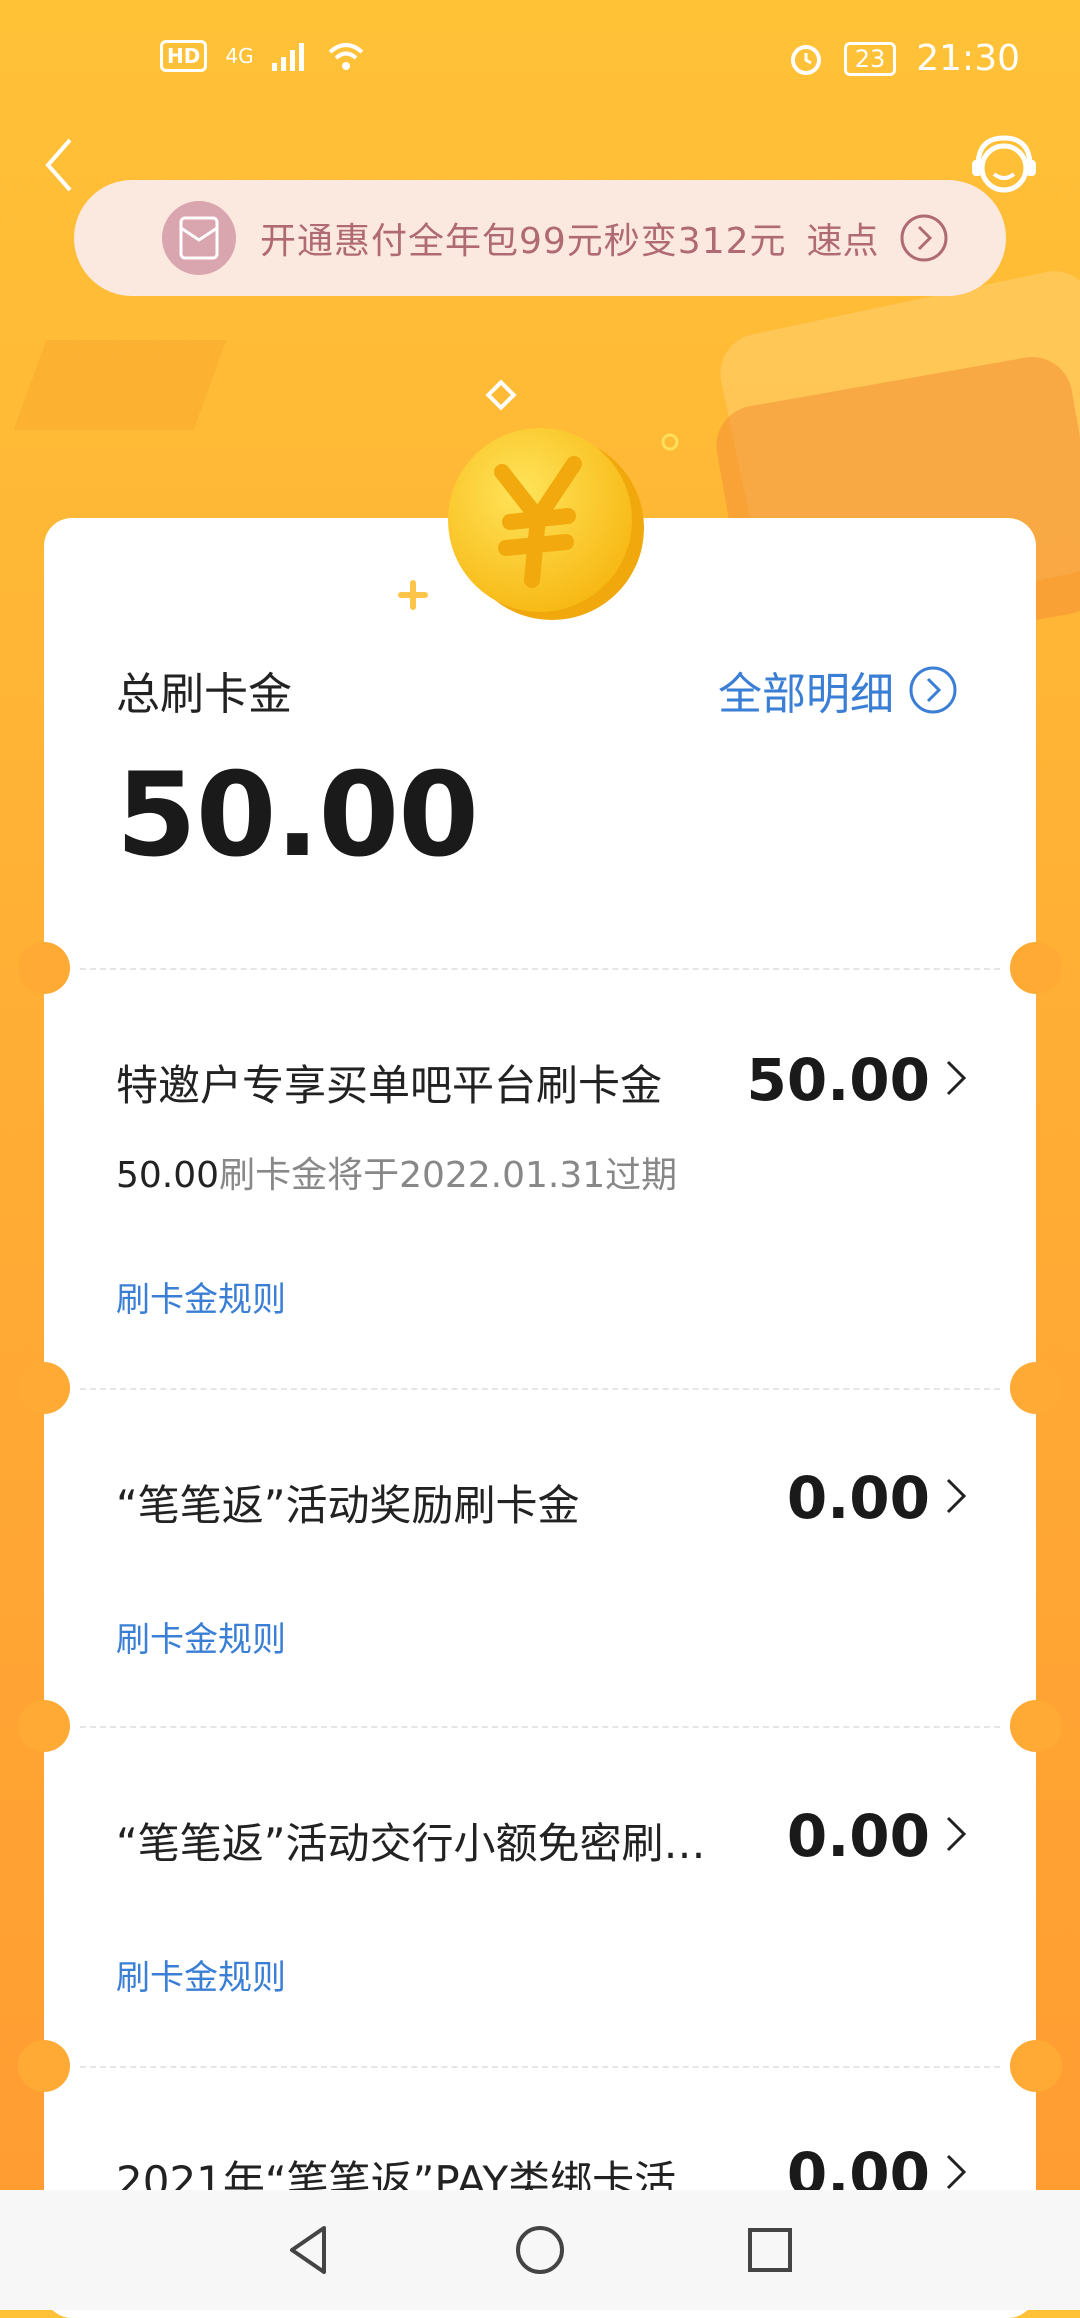  What do you see at coordinates (297, 815) in the screenshot?
I see `total-value: 50.00` at bounding box center [297, 815].